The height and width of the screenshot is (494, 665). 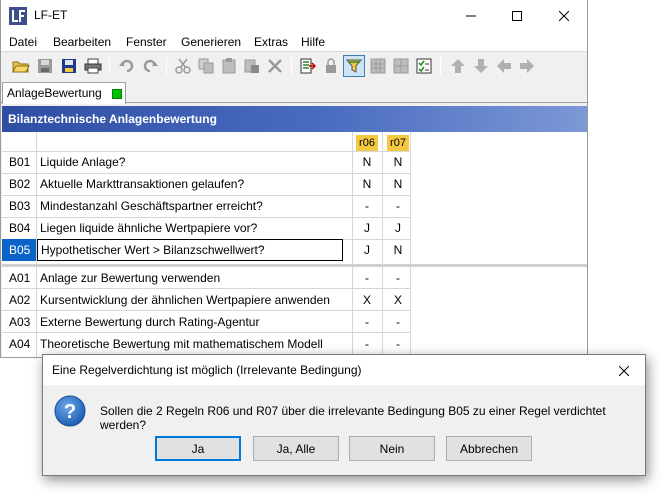 I want to click on close-icon, so click(x=624, y=371).